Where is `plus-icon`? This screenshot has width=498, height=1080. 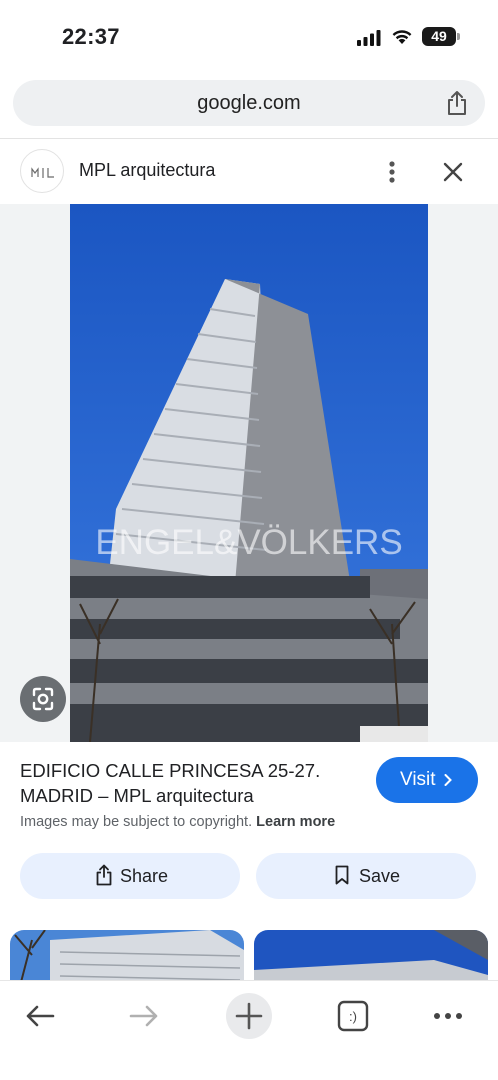 plus-icon is located at coordinates (249, 1016).